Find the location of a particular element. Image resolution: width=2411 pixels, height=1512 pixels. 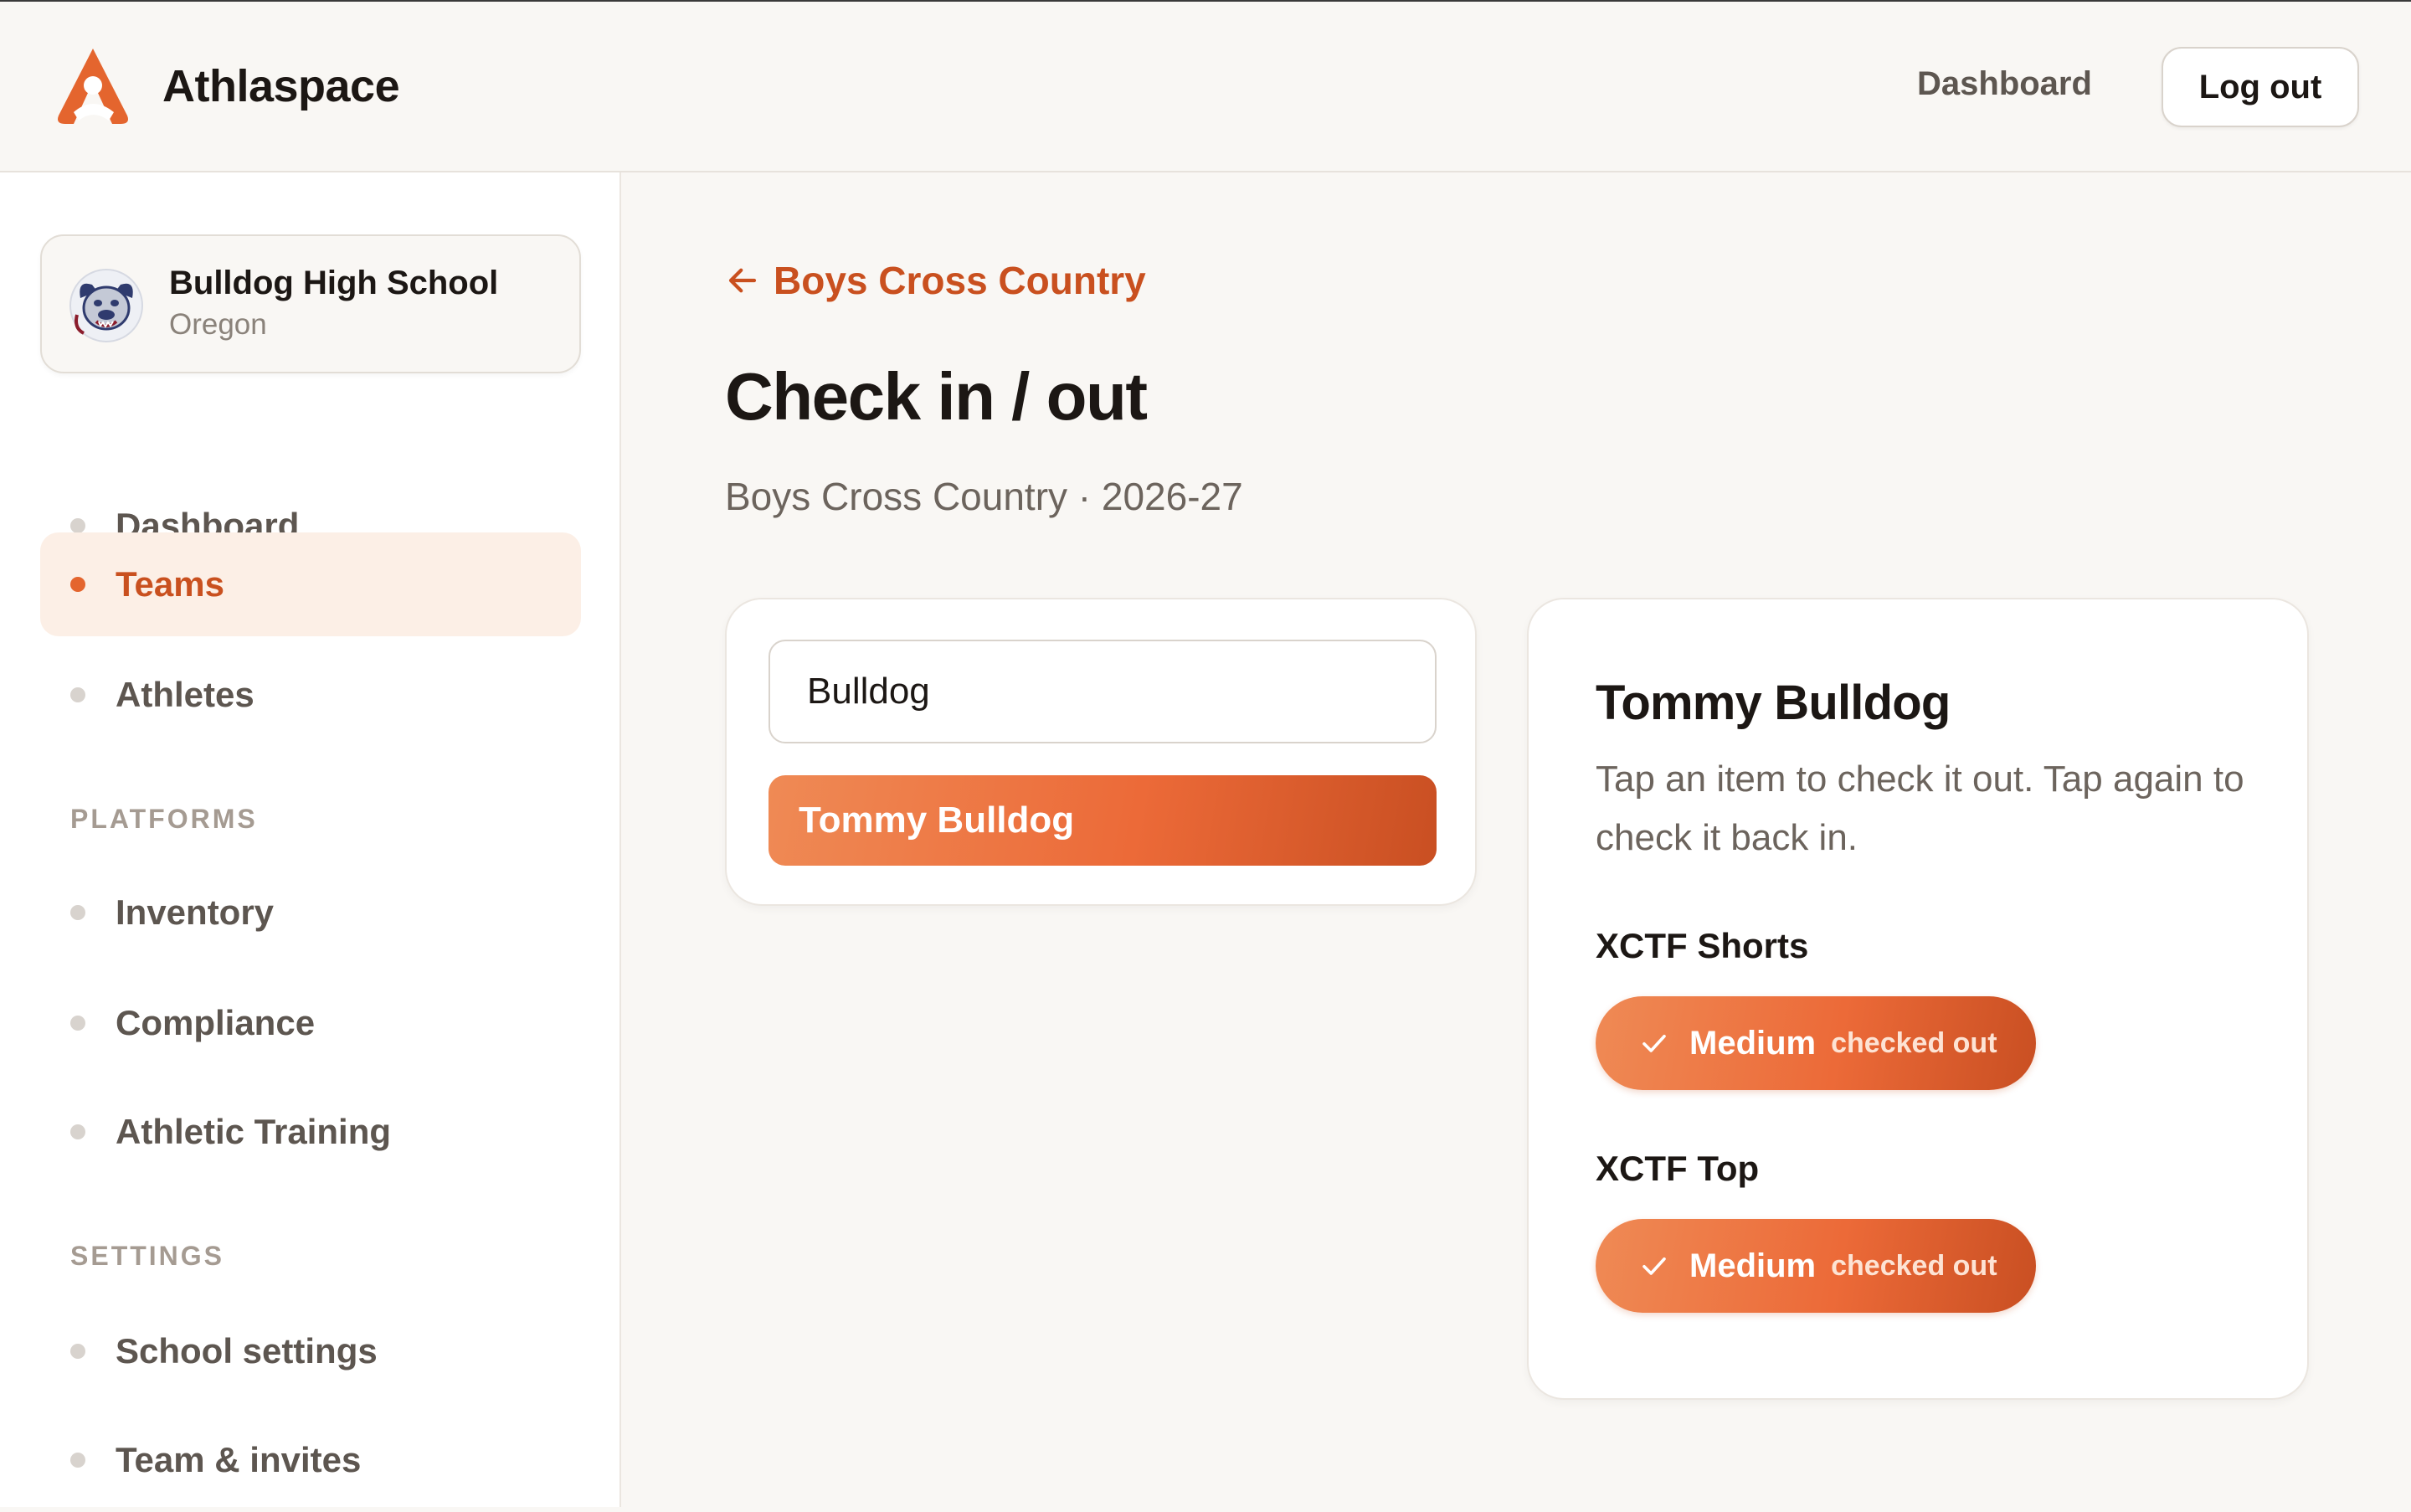

page-title: Check in / out is located at coordinates (936, 396).